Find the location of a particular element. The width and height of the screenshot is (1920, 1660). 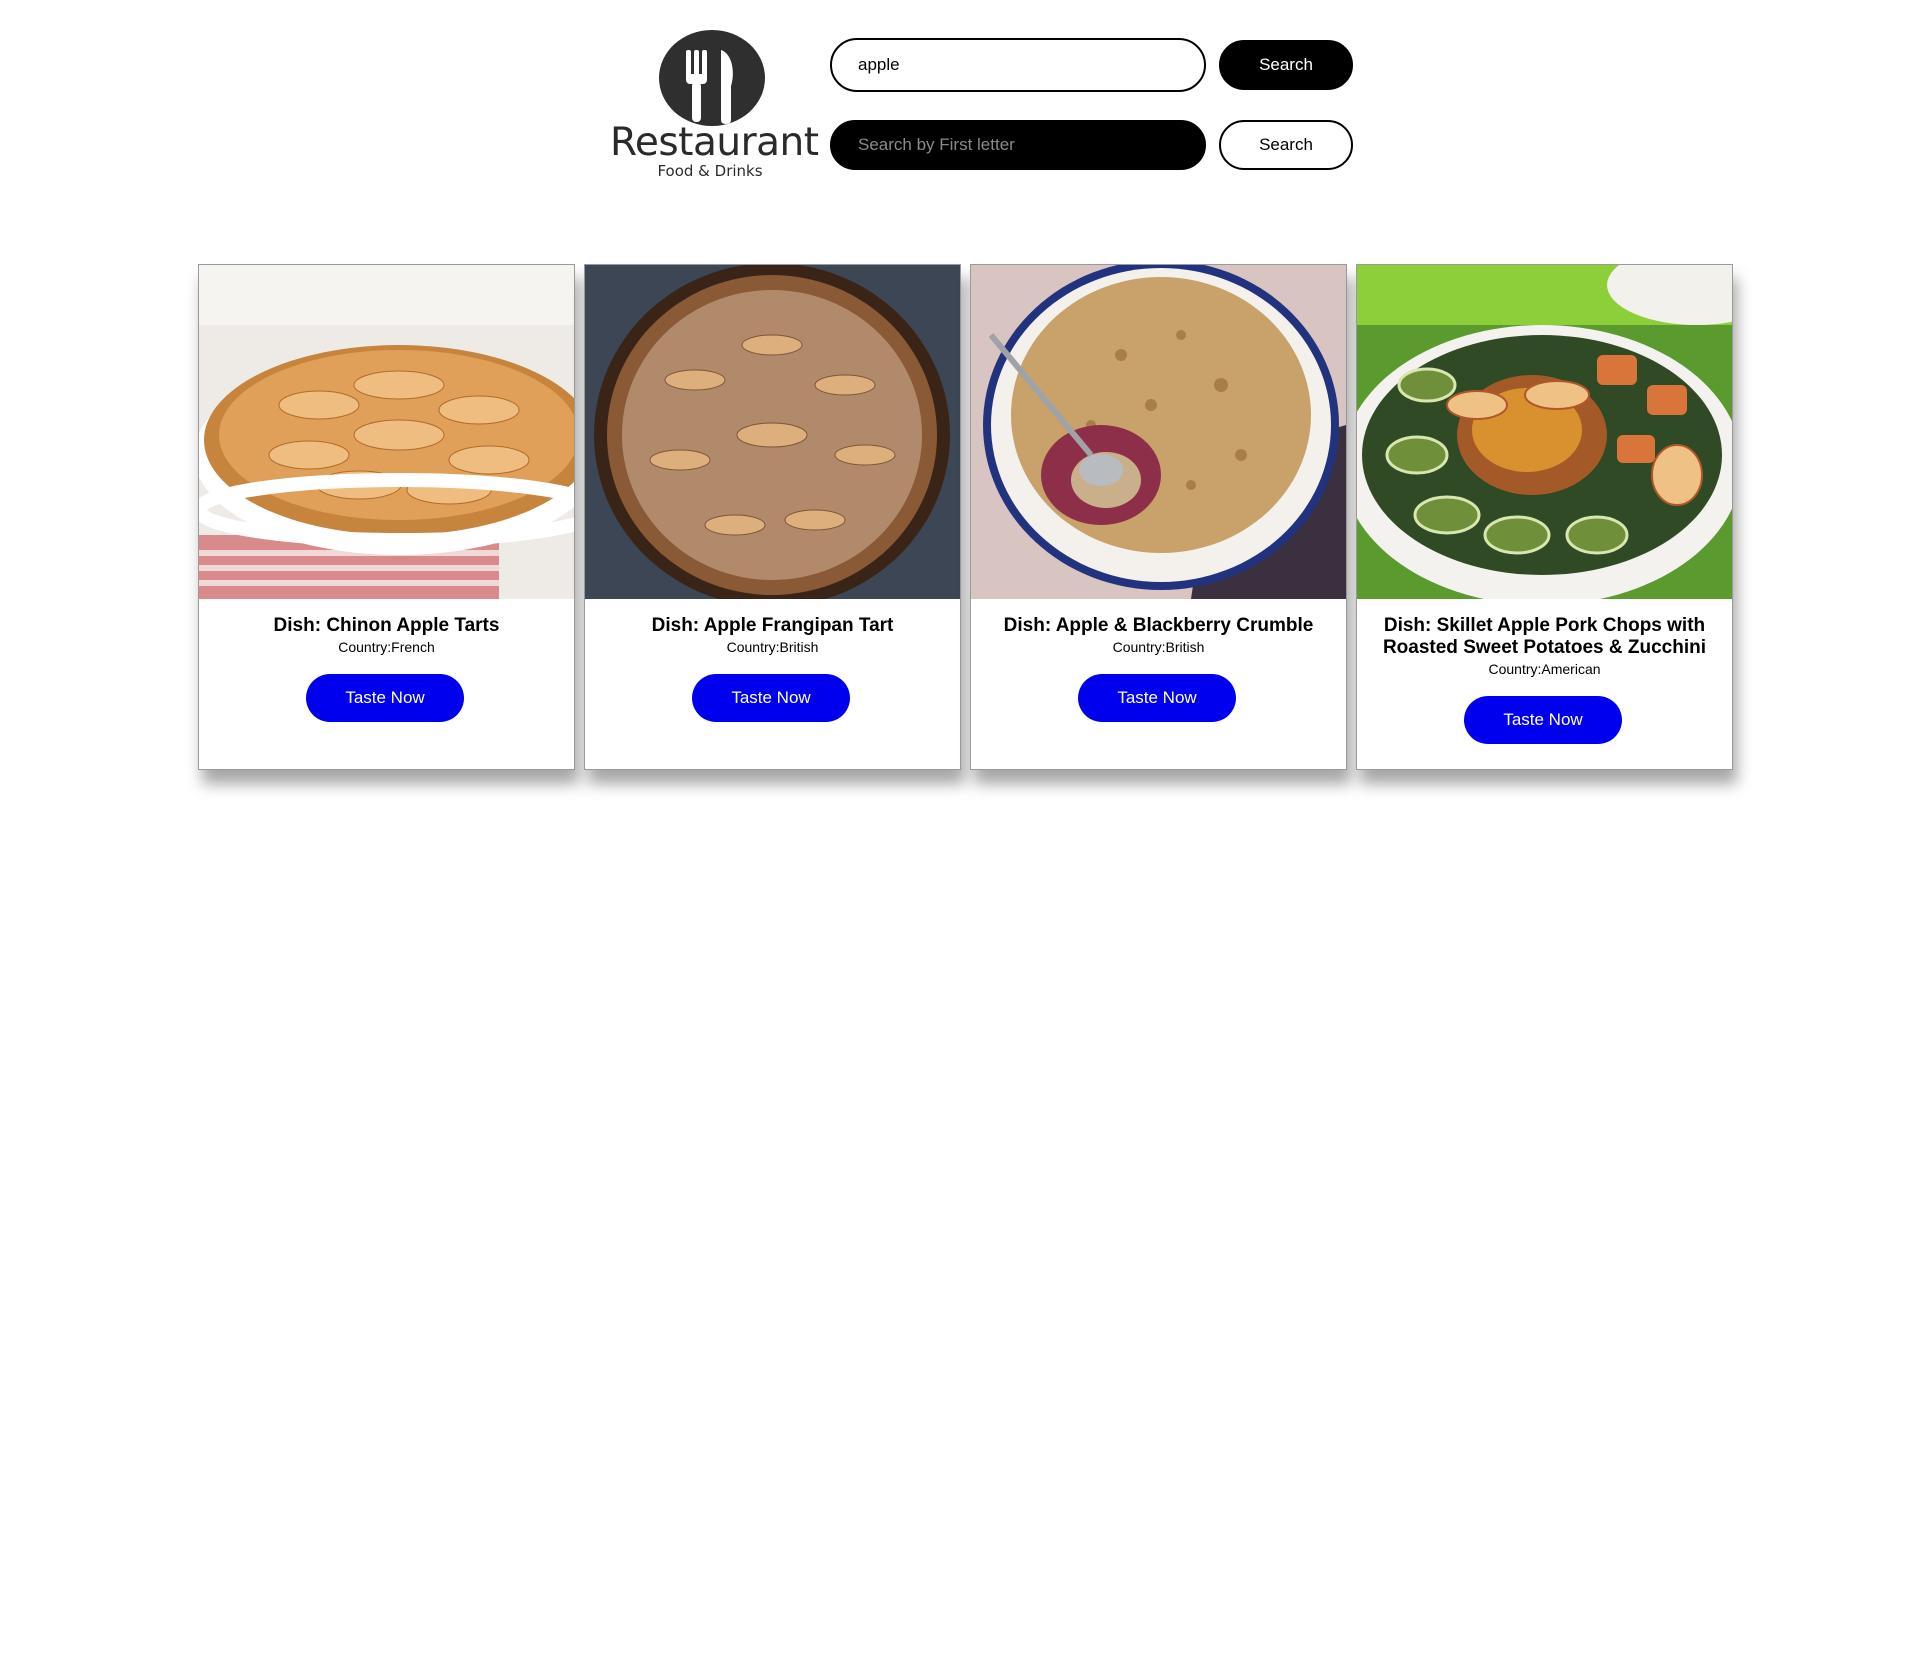

fork-knife-icon is located at coordinates (712, 78).